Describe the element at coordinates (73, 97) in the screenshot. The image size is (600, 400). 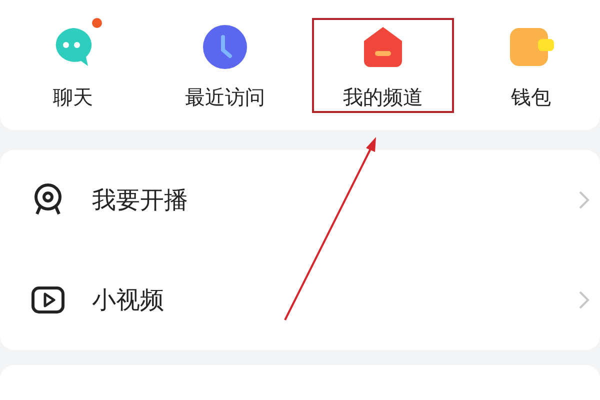
I see `shortcut-label: 聊天` at that location.